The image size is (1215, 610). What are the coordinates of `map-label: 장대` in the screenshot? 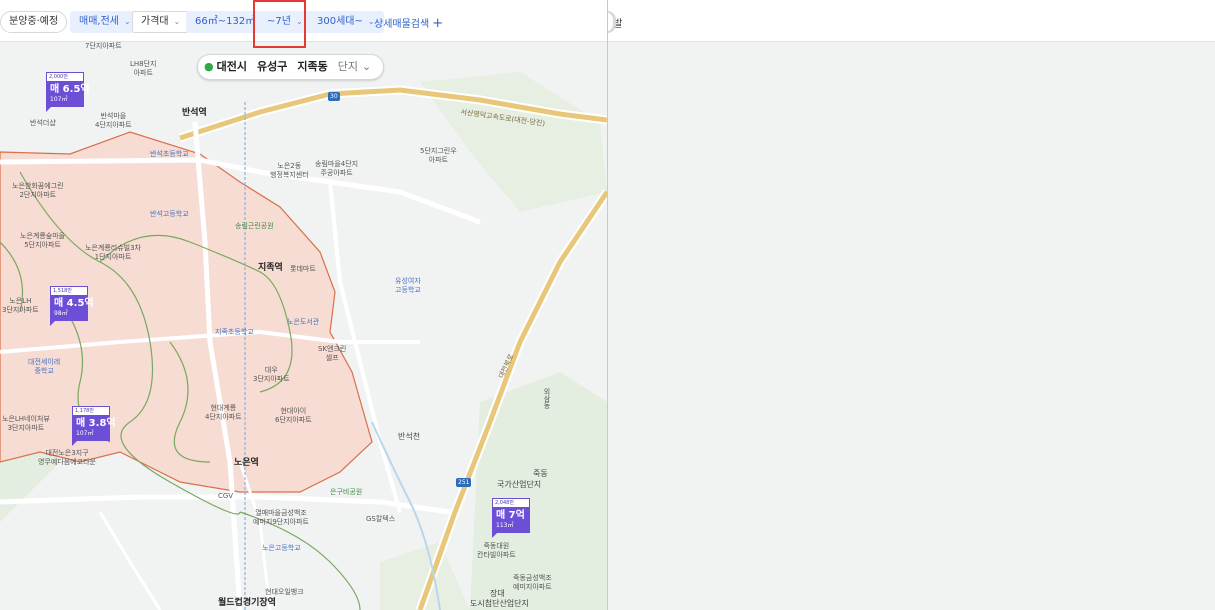 It's located at (497, 593).